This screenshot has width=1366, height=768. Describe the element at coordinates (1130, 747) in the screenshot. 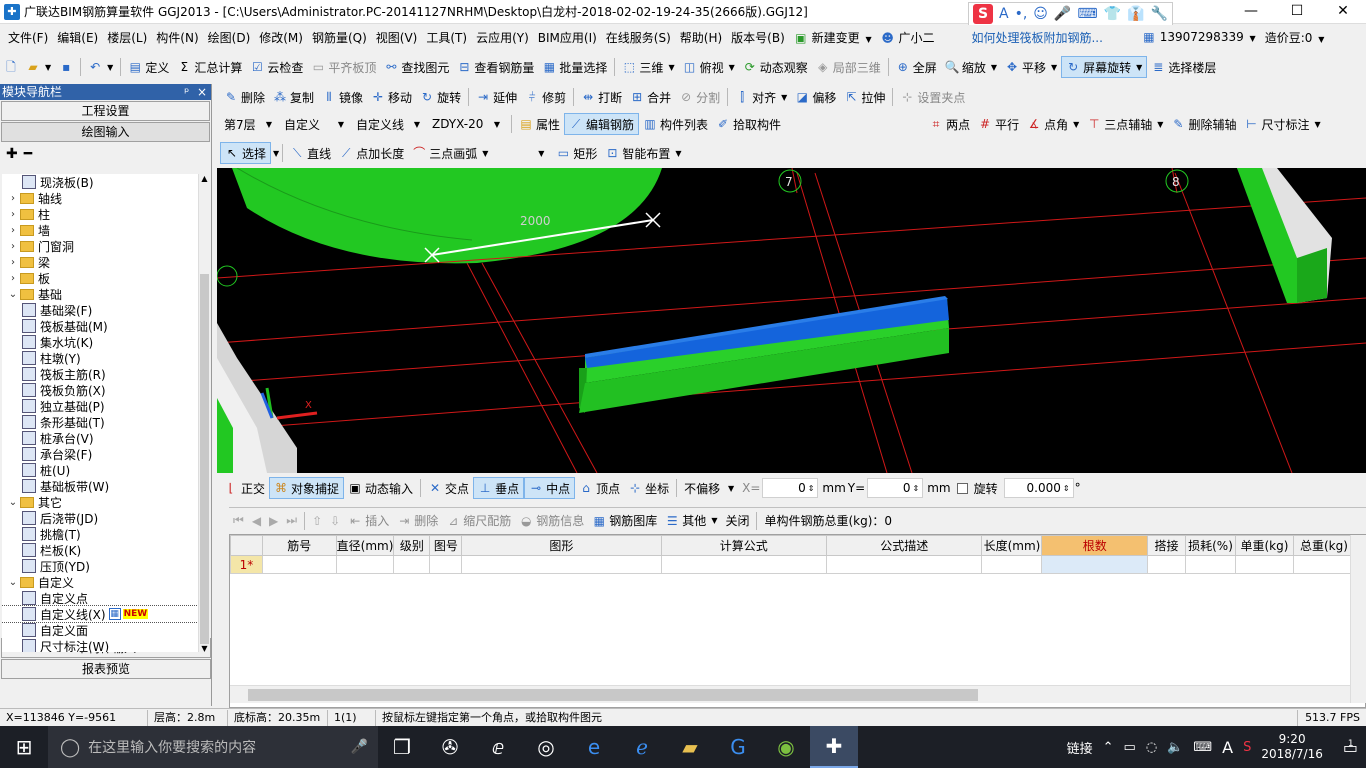

I see `battery-icon: ▭` at that location.